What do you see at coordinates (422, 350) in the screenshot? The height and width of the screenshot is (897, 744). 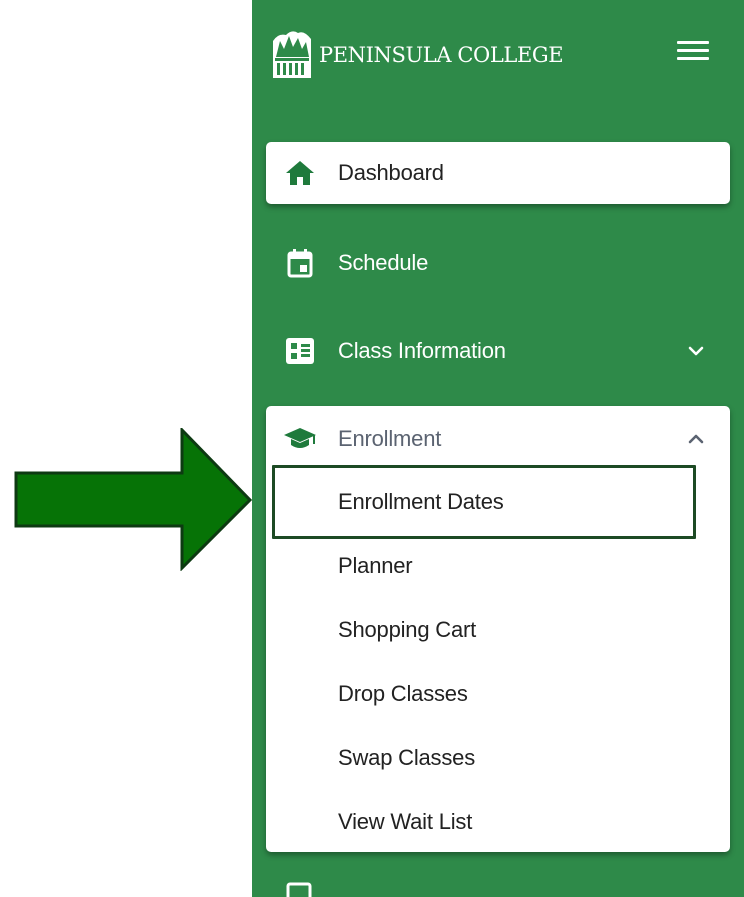 I see `nav-label-class-information: Class Information` at bounding box center [422, 350].